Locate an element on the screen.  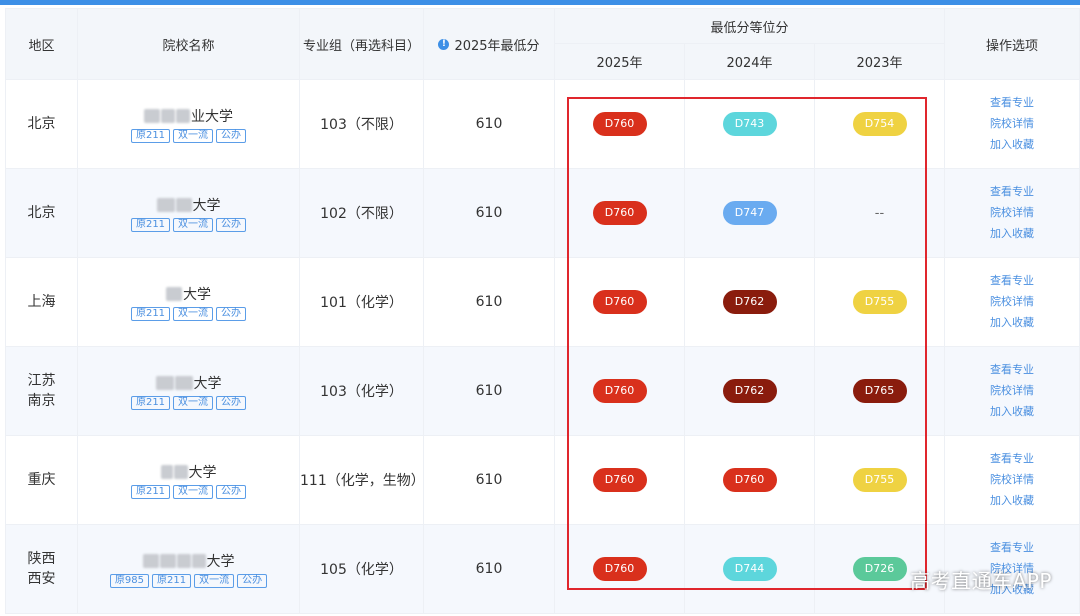
region-cell: 重庆 is located at coordinates (41, 480).